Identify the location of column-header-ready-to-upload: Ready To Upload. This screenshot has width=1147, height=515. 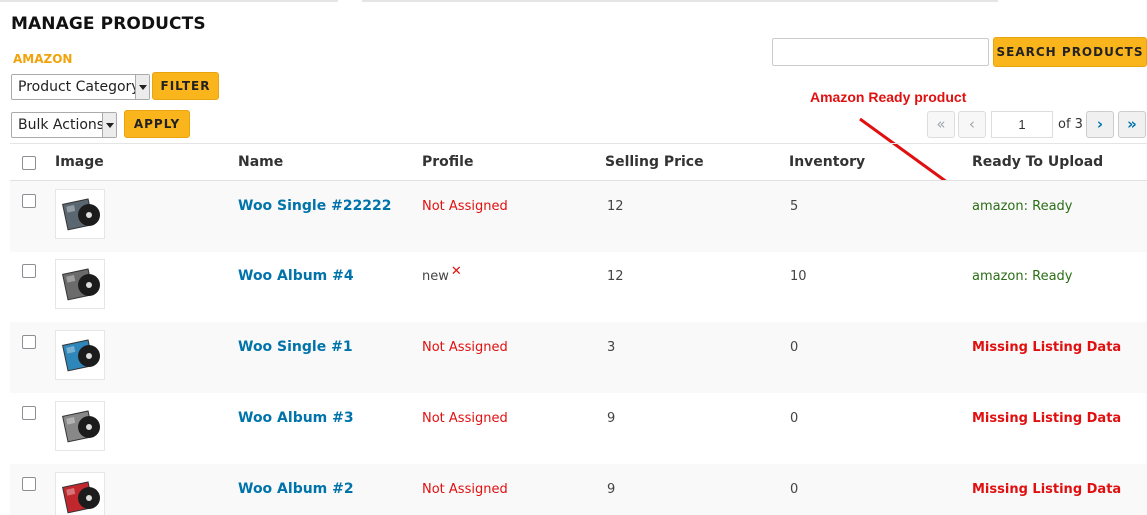
(1037, 162).